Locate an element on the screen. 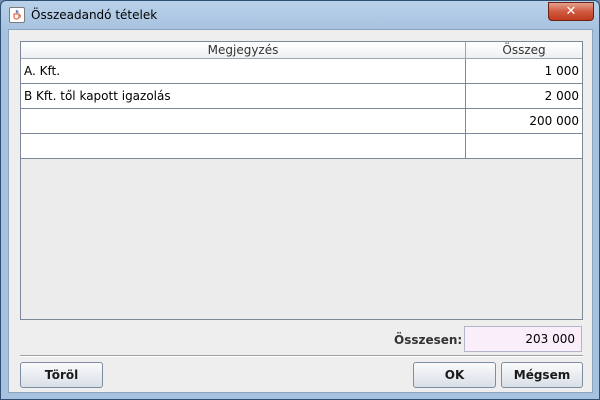  window-title: Összeadandó tételek is located at coordinates (94, 15).